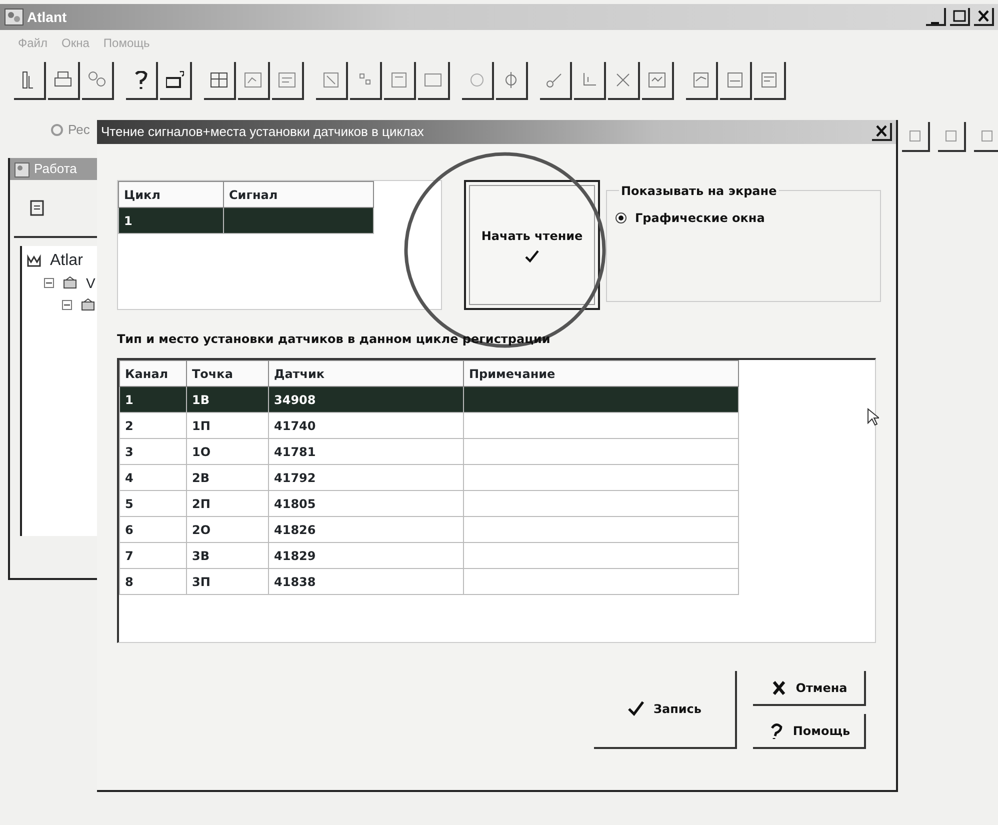 This screenshot has height=825, width=998. Describe the element at coordinates (366, 373) in the screenshot. I see `column-header: Датчик` at that location.